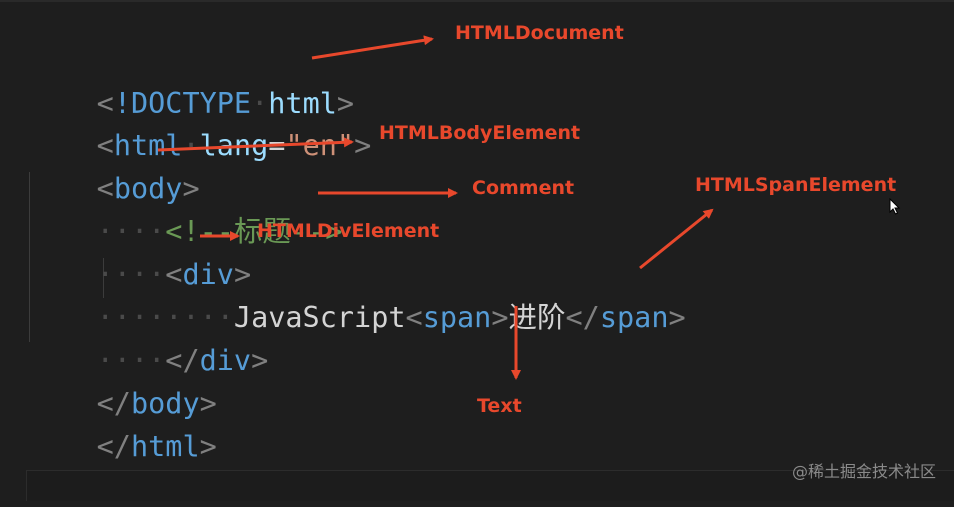 This screenshot has width=954, height=507. I want to click on code-line-span: ········JavaScript<span>进阶</span>, so click(357, 296).